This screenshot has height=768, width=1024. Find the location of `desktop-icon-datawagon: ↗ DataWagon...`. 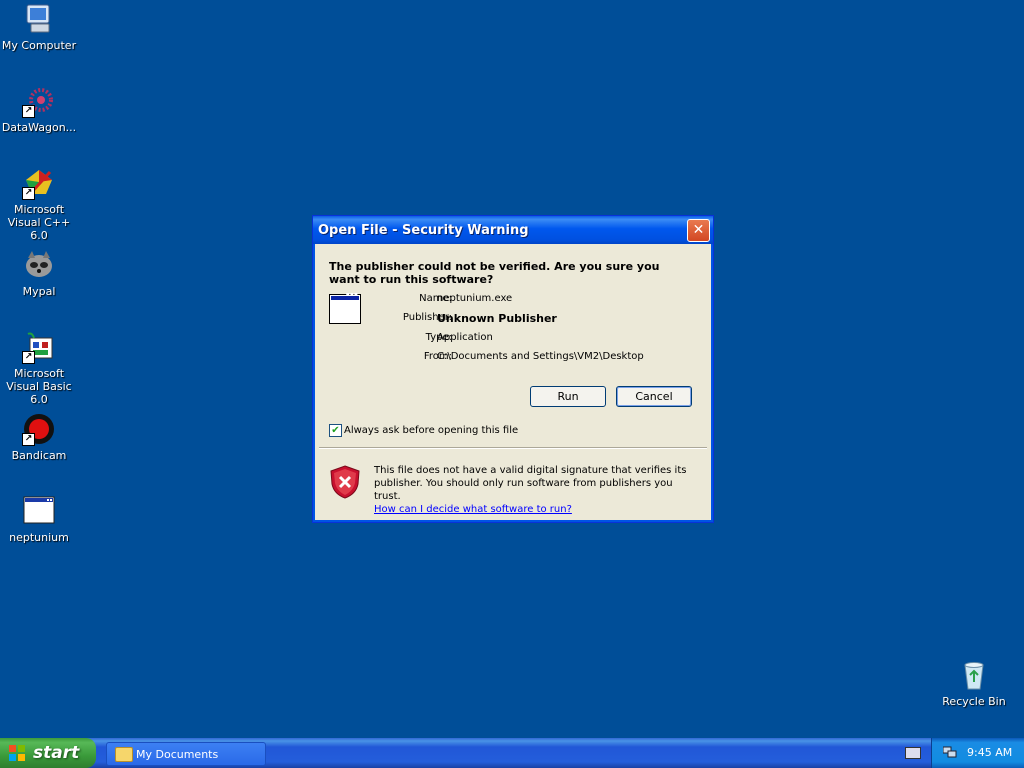

desktop-icon-datawagon: ↗ DataWagon... is located at coordinates (39, 109).